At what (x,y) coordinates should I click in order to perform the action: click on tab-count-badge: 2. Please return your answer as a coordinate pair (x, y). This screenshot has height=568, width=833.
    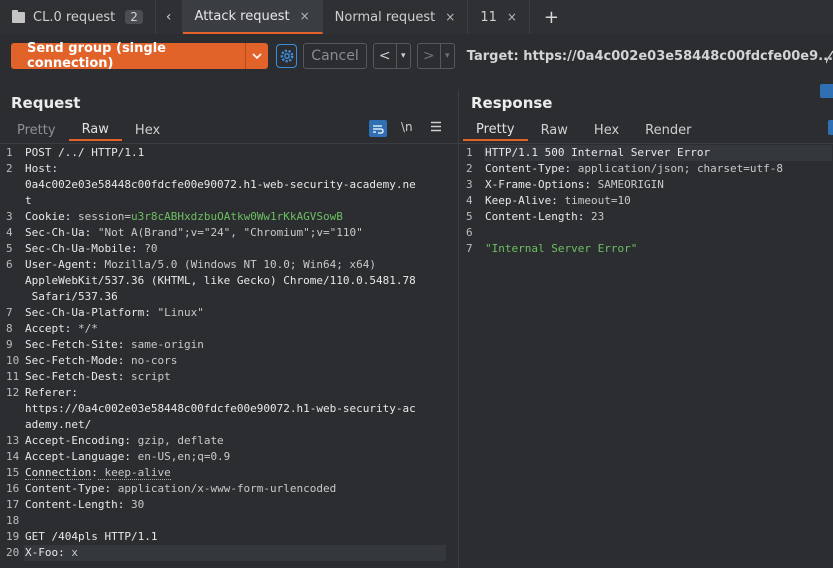
    Looking at the image, I should click on (134, 17).